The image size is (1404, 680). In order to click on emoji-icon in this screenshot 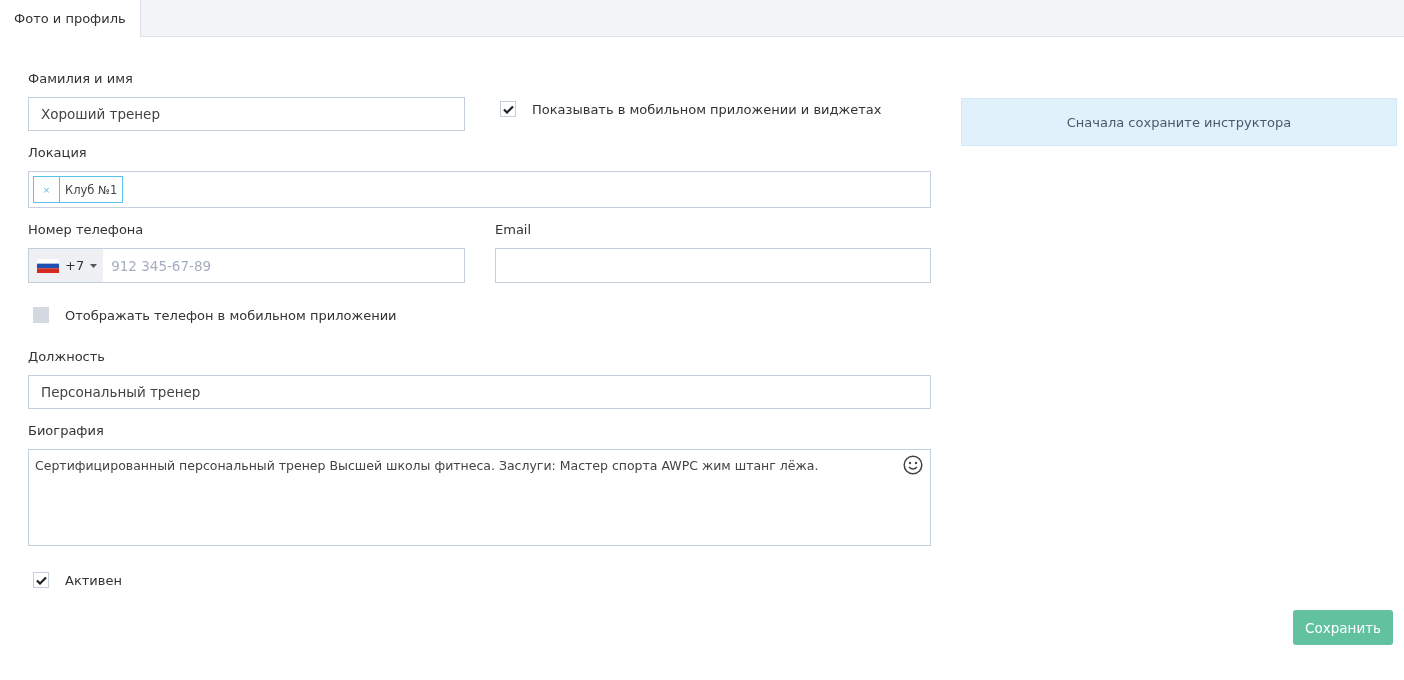, I will do `click(913, 465)`.